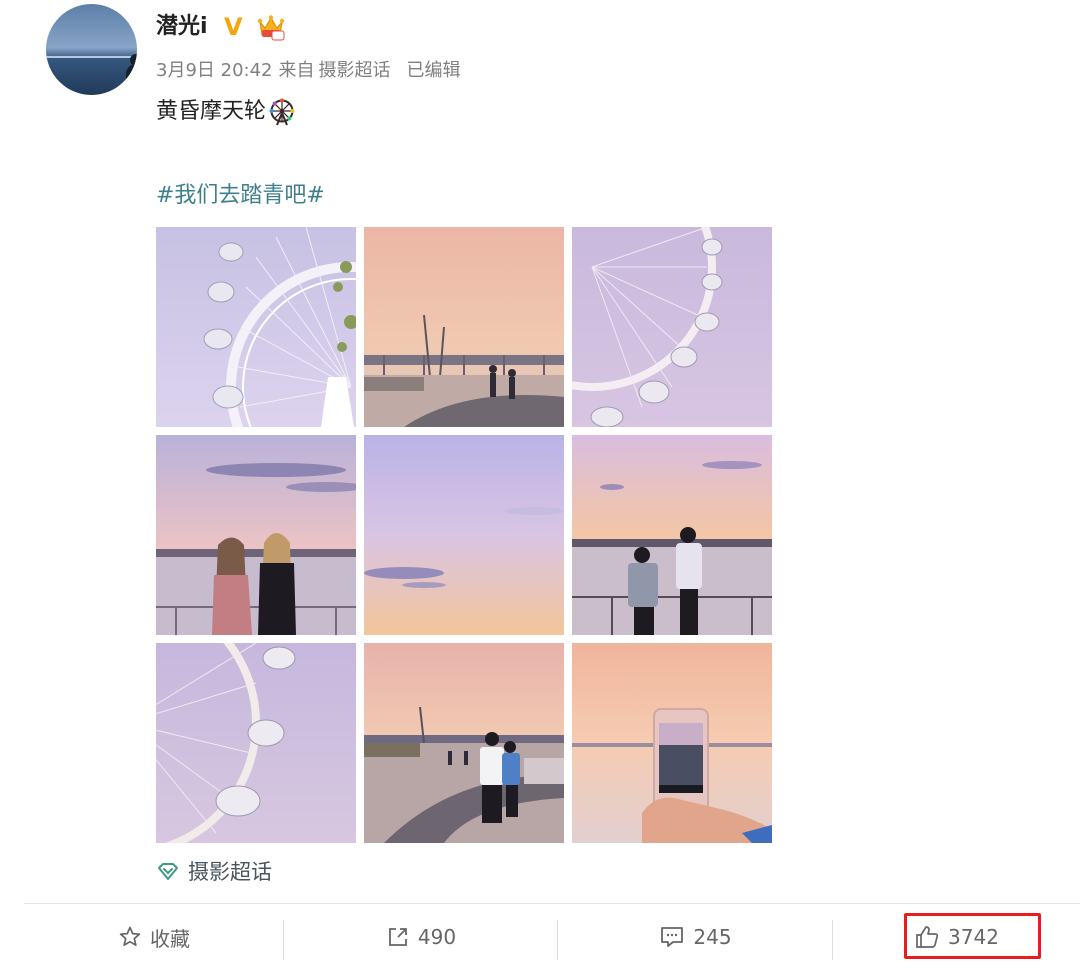  I want to click on favorite-button: 收藏, so click(154, 937).